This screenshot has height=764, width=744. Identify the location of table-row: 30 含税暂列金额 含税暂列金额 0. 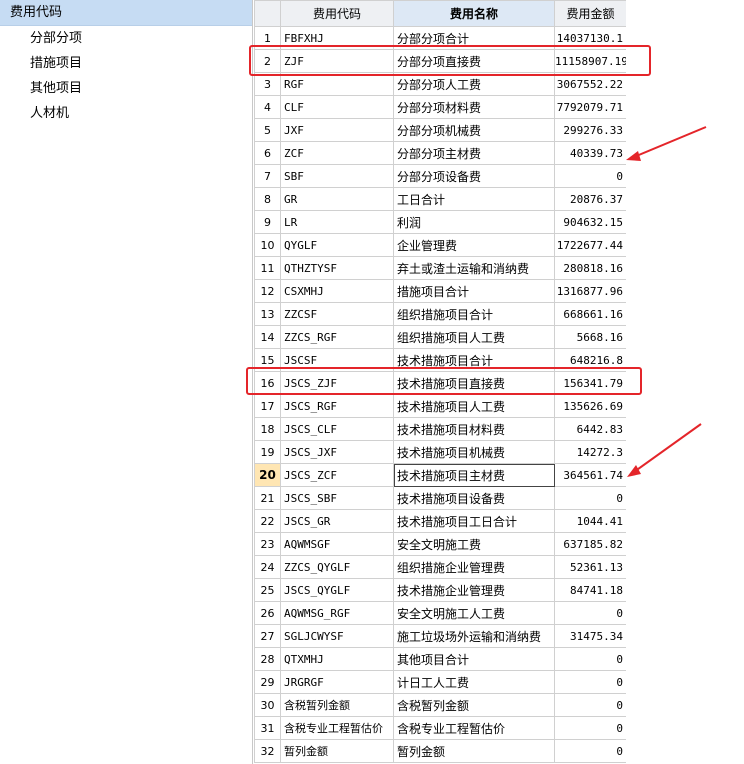
(440, 705).